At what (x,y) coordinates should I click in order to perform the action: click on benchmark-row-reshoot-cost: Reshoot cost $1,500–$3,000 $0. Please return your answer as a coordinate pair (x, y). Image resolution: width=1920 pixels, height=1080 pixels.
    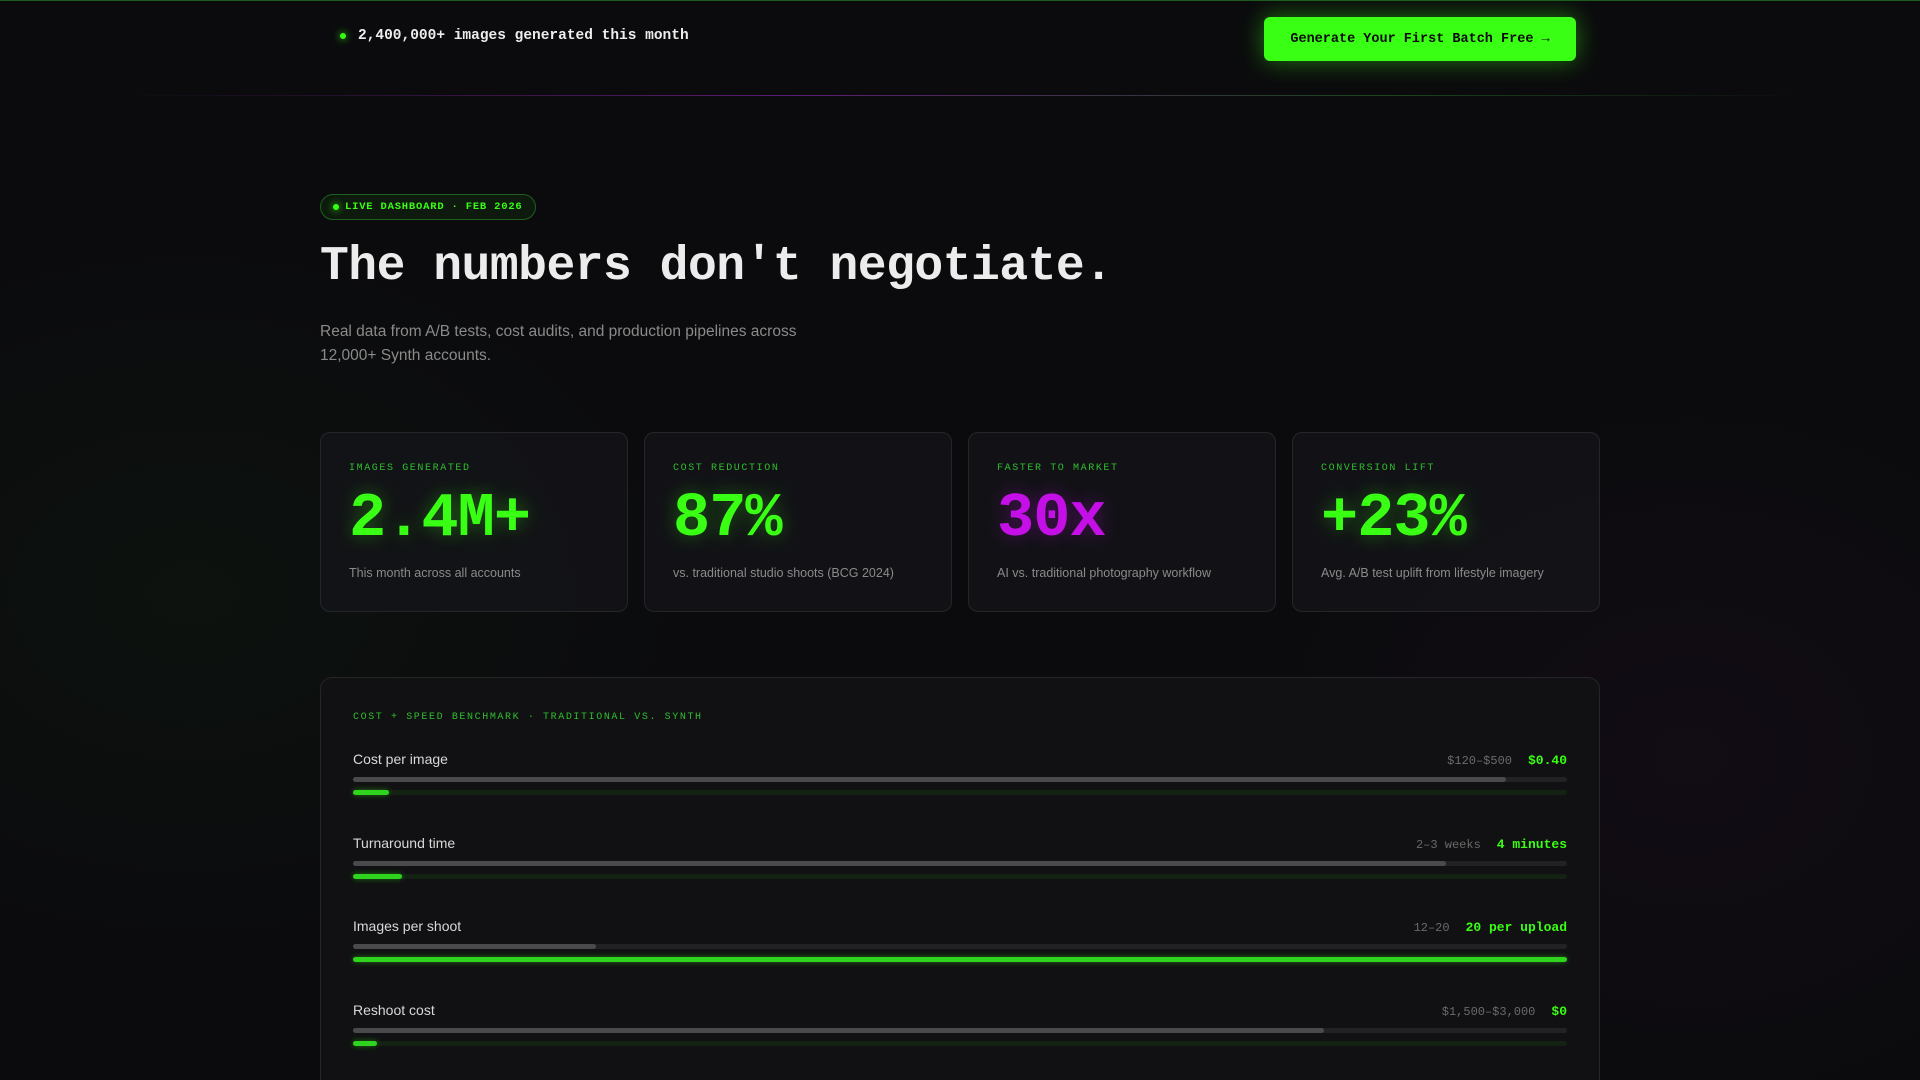
    Looking at the image, I should click on (960, 1032).